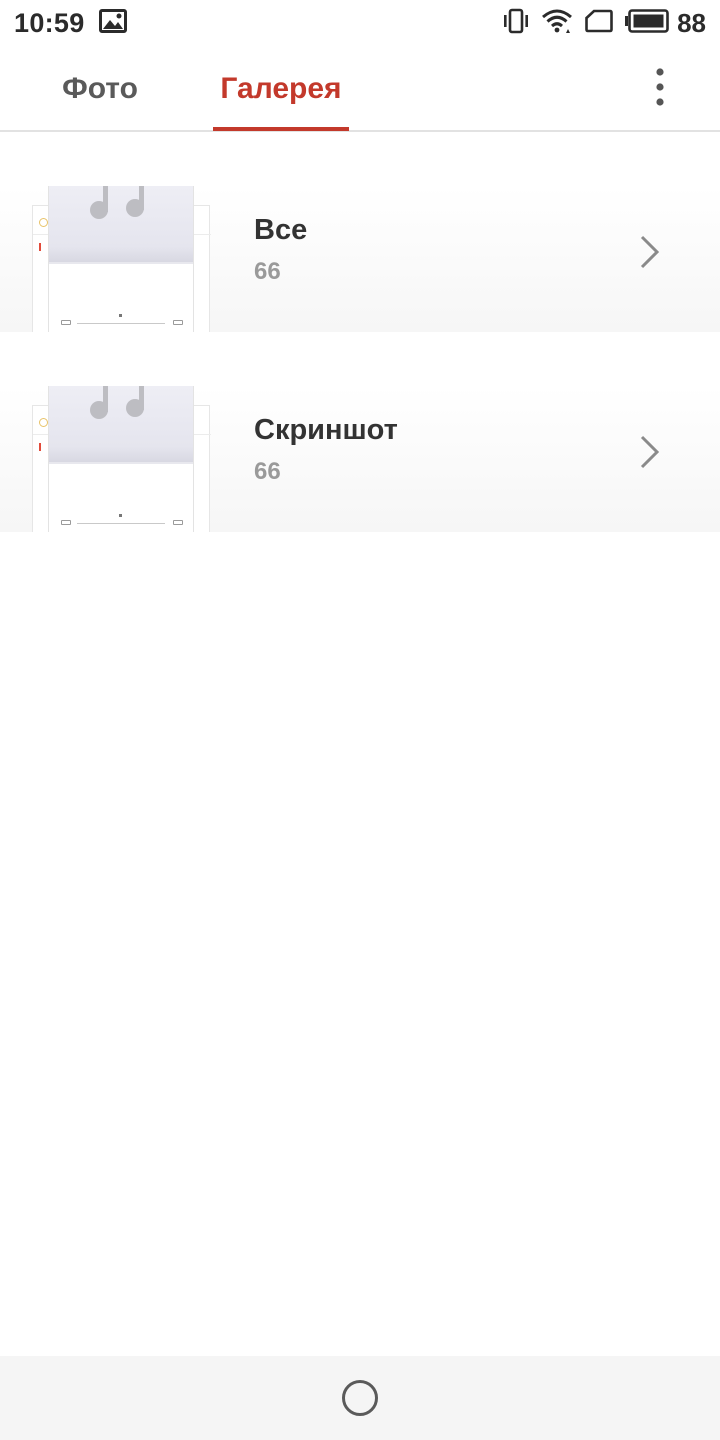  Describe the element at coordinates (691, 22) in the screenshot. I see `battery-level: 88` at that location.